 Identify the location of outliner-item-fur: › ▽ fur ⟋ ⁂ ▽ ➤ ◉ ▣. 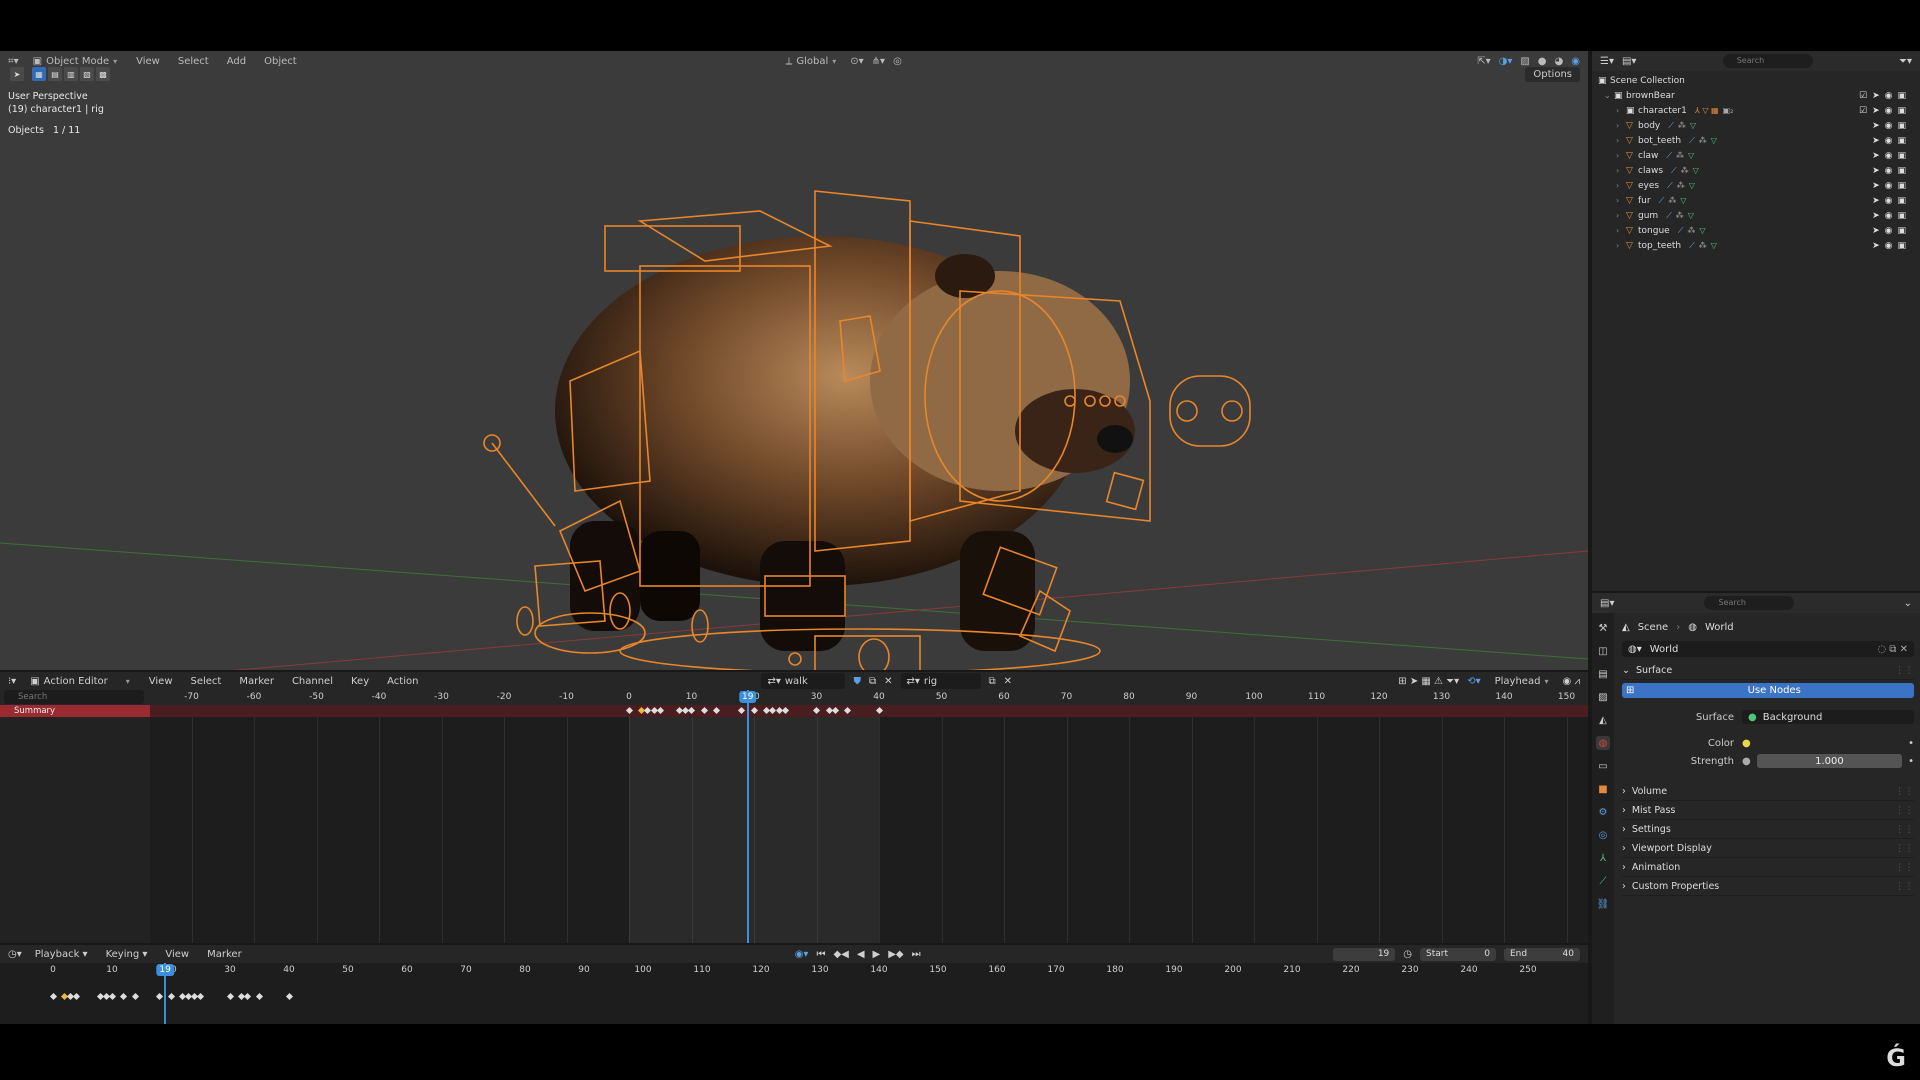
(1756, 200).